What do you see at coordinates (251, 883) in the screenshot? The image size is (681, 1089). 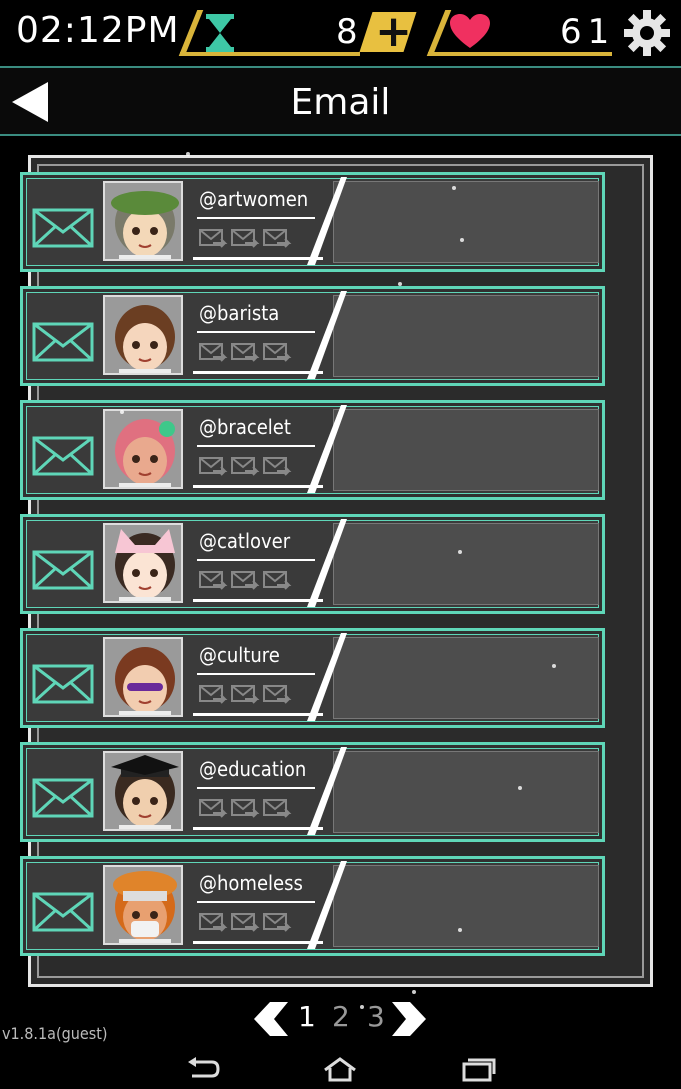 I see `sender-handle: @homeless` at bounding box center [251, 883].